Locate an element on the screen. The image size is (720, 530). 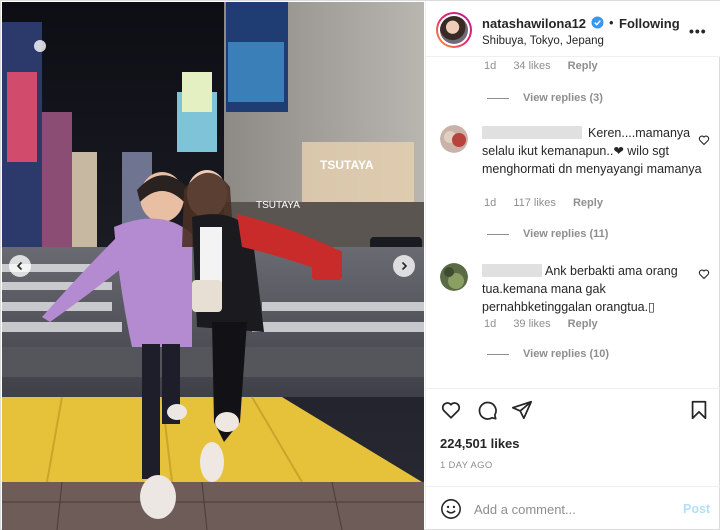
more-options-icon: ••• is located at coordinates (698, 31).